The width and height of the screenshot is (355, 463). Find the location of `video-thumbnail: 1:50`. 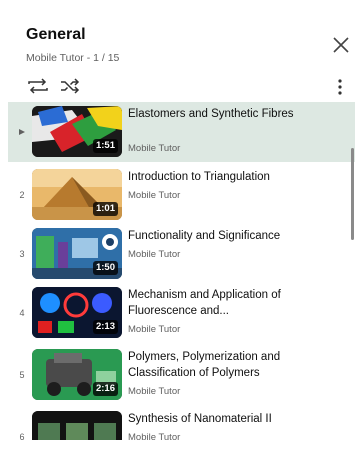

video-thumbnail: 1:50 is located at coordinates (77, 253).